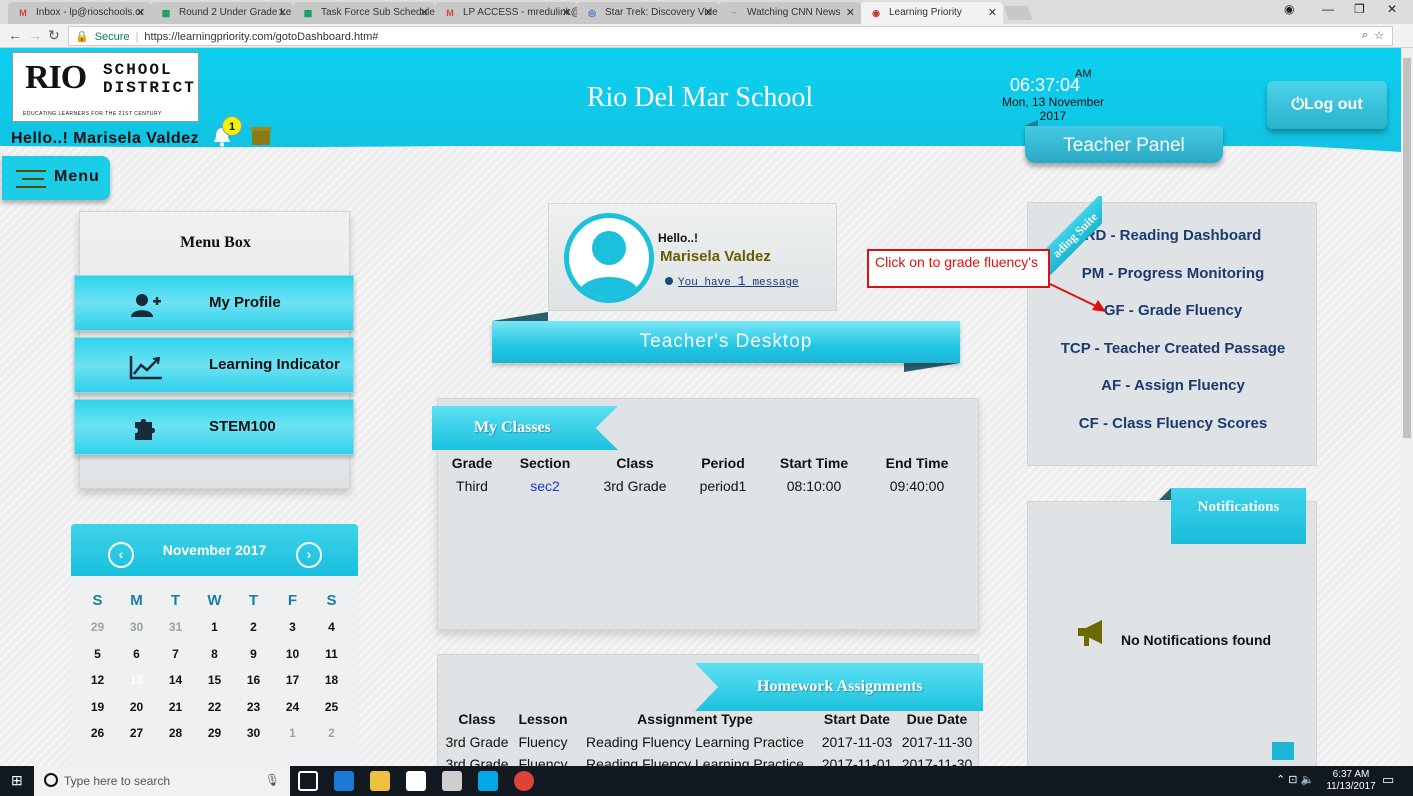 The image size is (1413, 796). Describe the element at coordinates (932, 367) in the screenshot. I see `ribbon-fold` at that location.